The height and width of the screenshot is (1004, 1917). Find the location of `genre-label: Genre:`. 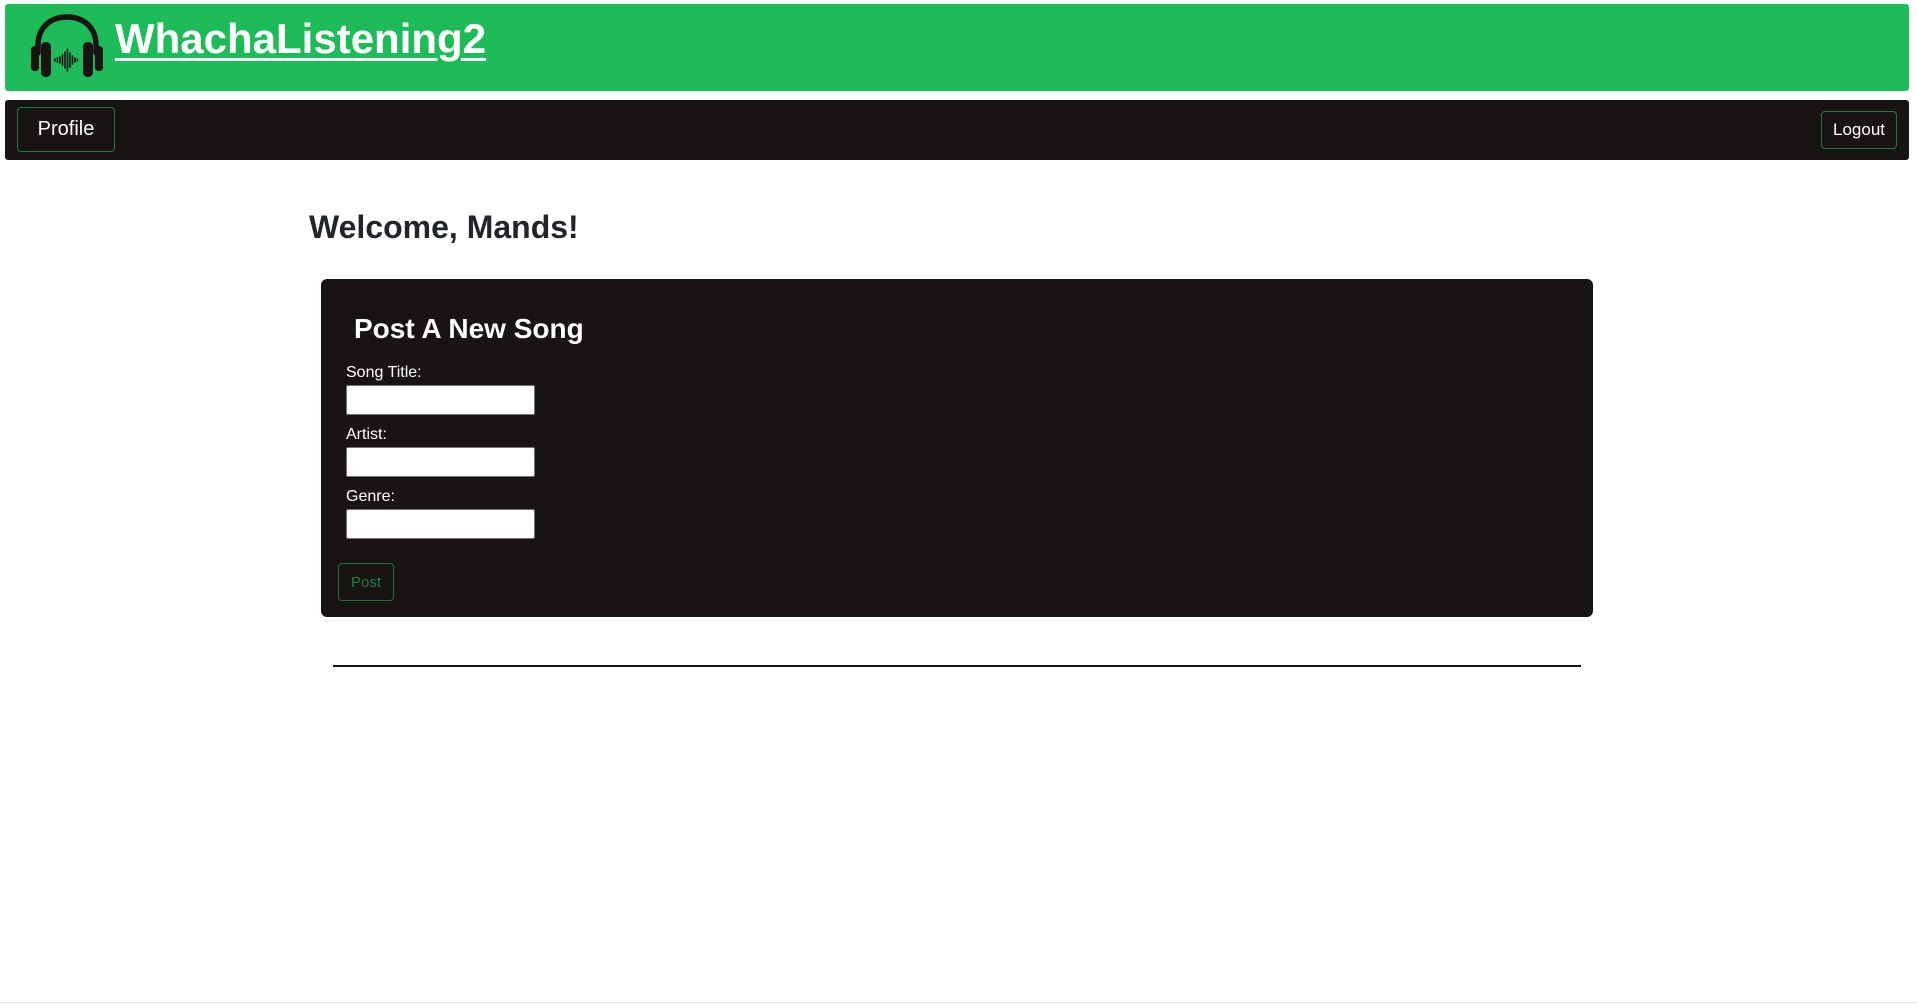

genre-label: Genre: is located at coordinates (370, 496).